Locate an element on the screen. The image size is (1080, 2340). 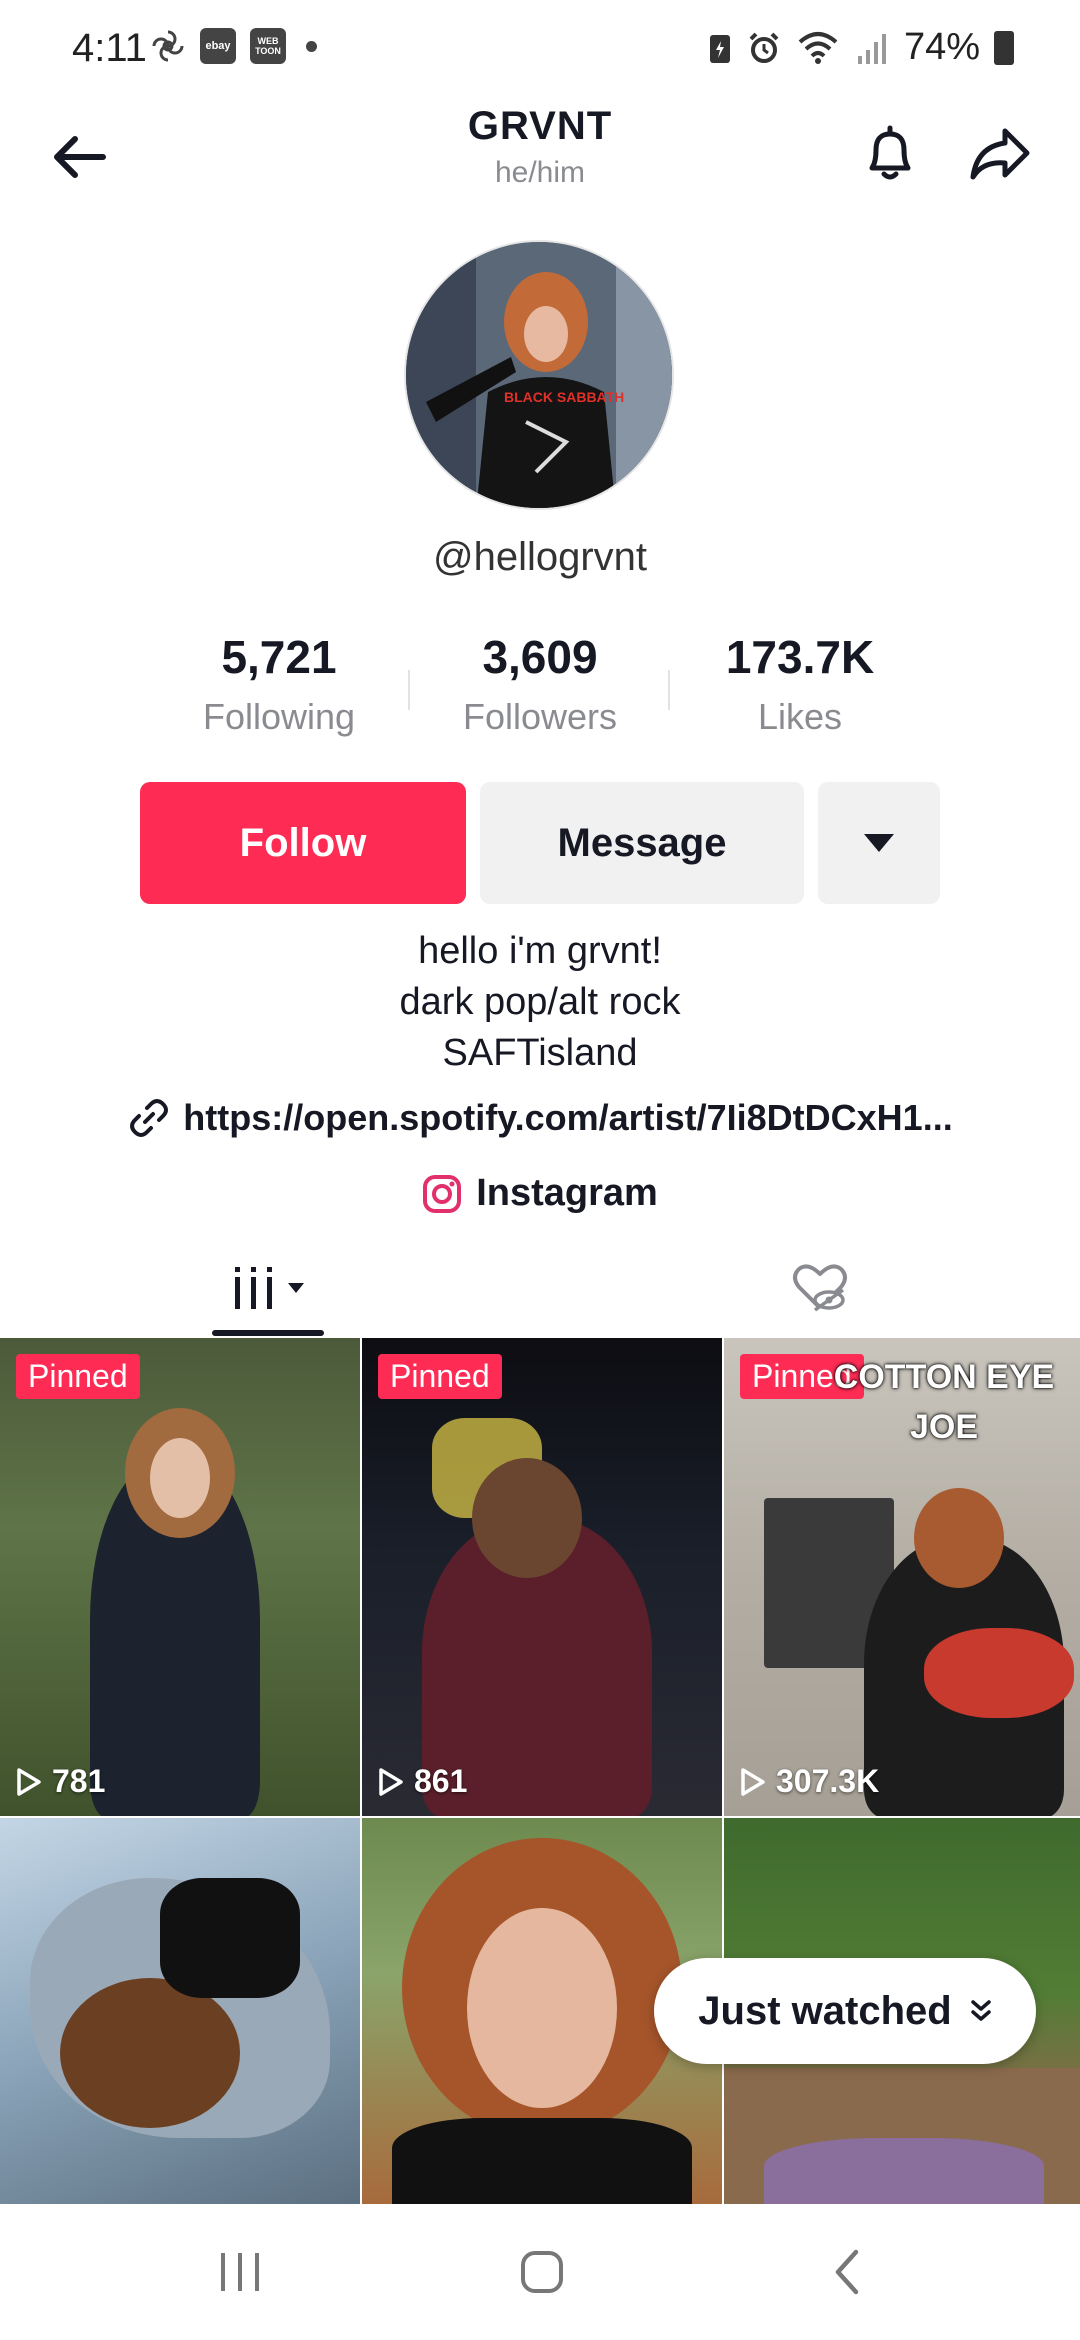
instagram-icon is located at coordinates (442, 1193).